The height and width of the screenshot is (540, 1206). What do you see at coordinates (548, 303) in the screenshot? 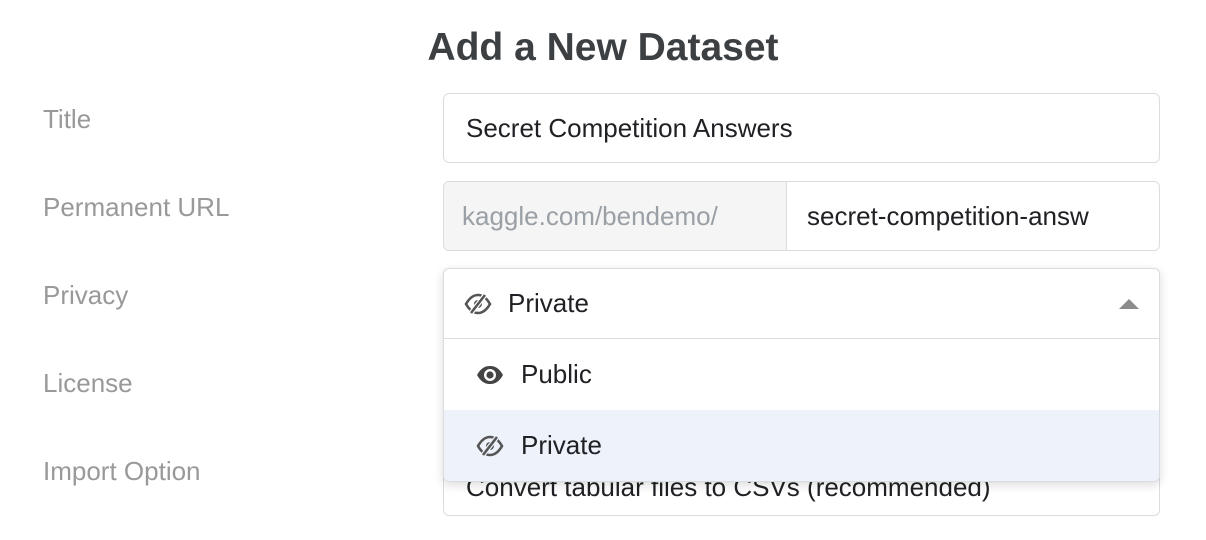
I see `privacy-selected-value: Private` at bounding box center [548, 303].